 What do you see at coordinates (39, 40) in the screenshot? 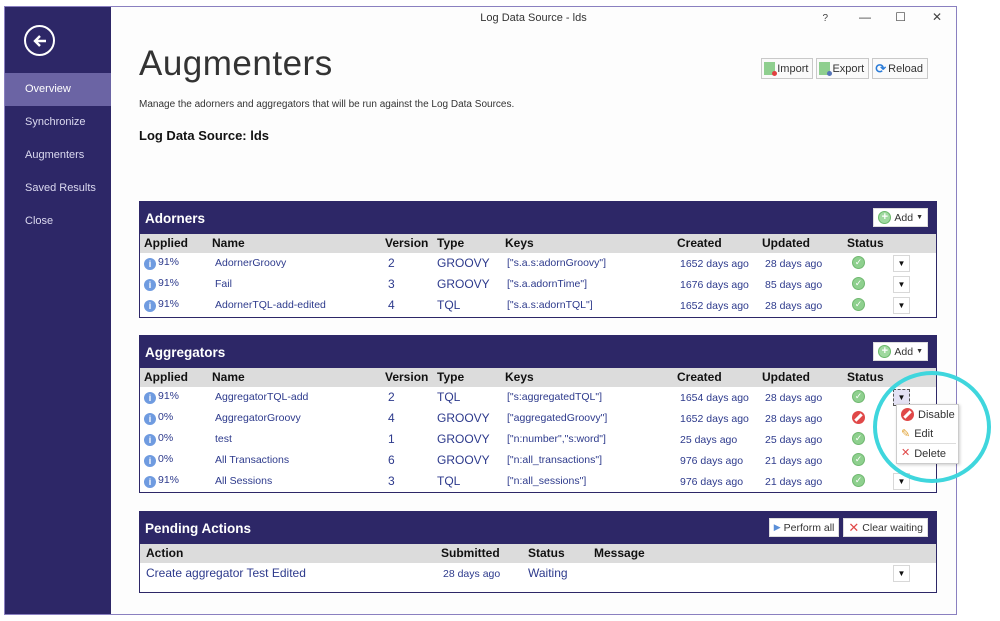
I see `back-button` at bounding box center [39, 40].